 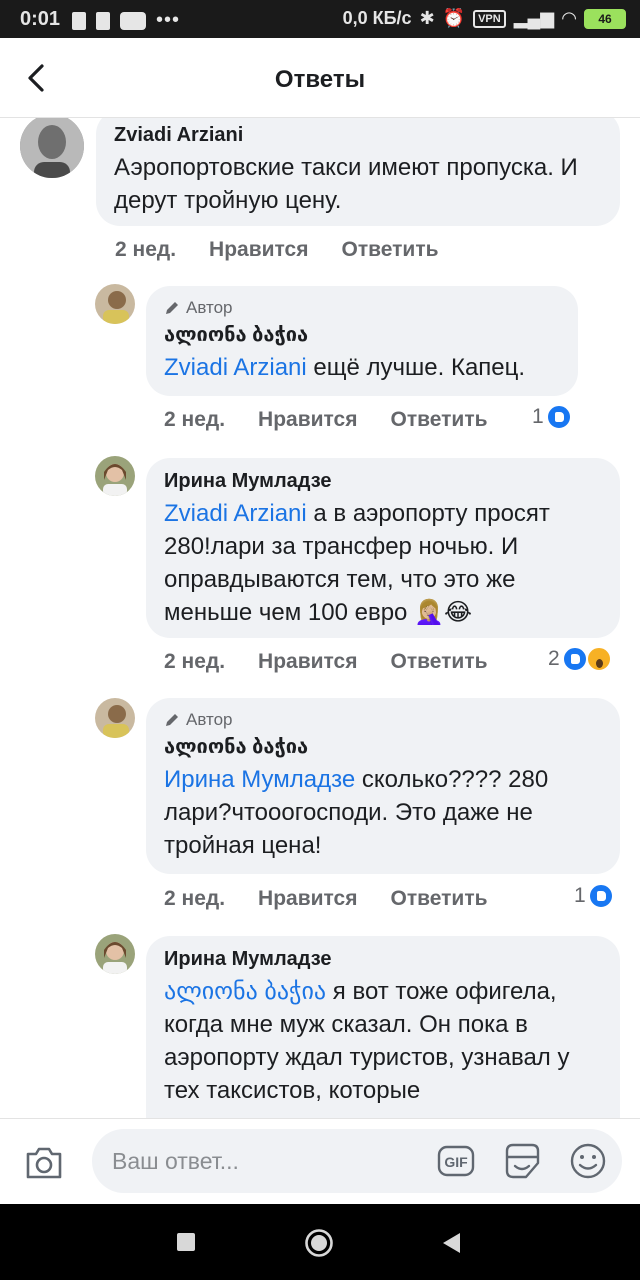 I want to click on status-bar: 0:01 ••• 0,0 КБ/с ✱ ⏰ VPN ▂▄▆ ◠ 46, so click(x=320, y=19).